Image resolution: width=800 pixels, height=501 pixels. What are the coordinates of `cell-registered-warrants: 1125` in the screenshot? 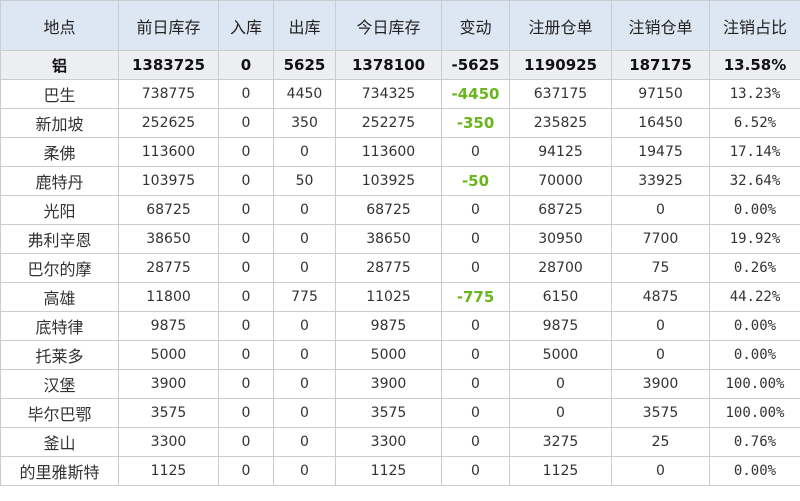 It's located at (560, 471).